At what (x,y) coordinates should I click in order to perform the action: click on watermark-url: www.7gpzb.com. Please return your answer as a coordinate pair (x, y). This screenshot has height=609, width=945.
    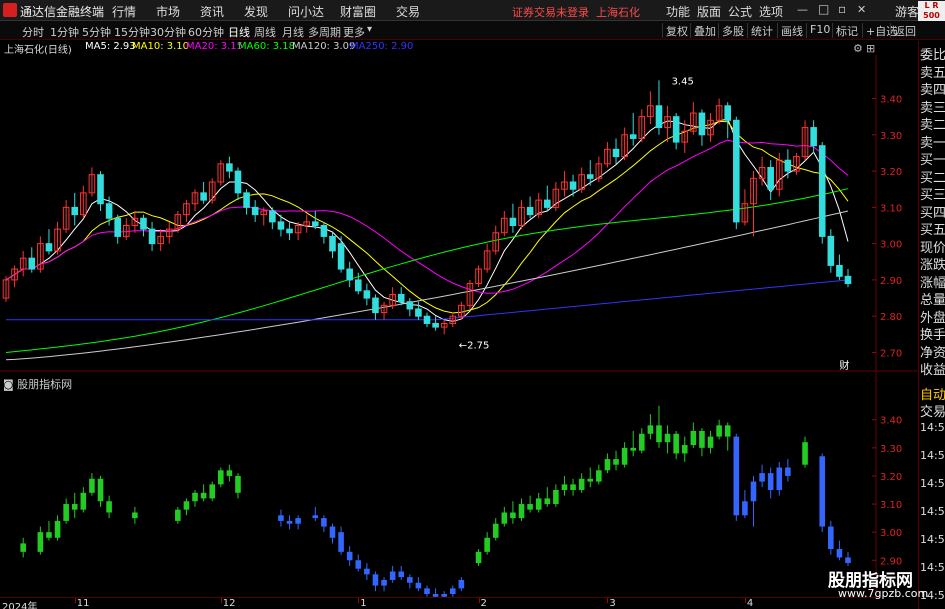
    Looking at the image, I should click on (883, 593).